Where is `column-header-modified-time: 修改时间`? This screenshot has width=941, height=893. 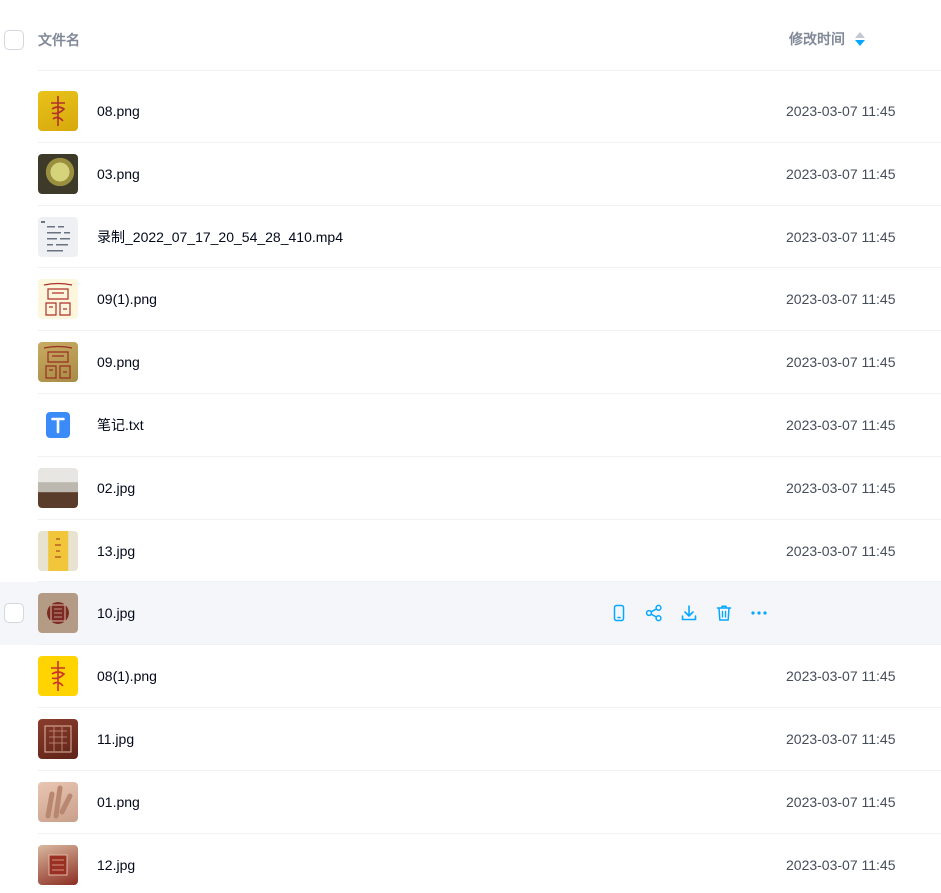 column-header-modified-time: 修改时间 is located at coordinates (827, 39).